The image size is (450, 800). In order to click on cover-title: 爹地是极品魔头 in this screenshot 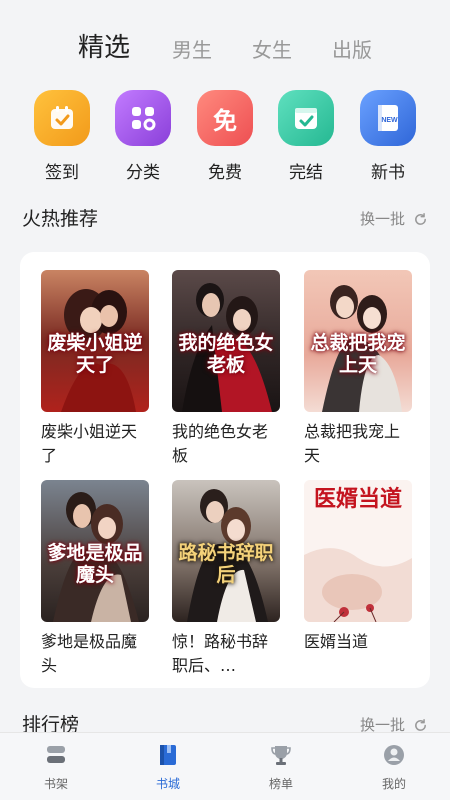, I will do `click(95, 564)`.